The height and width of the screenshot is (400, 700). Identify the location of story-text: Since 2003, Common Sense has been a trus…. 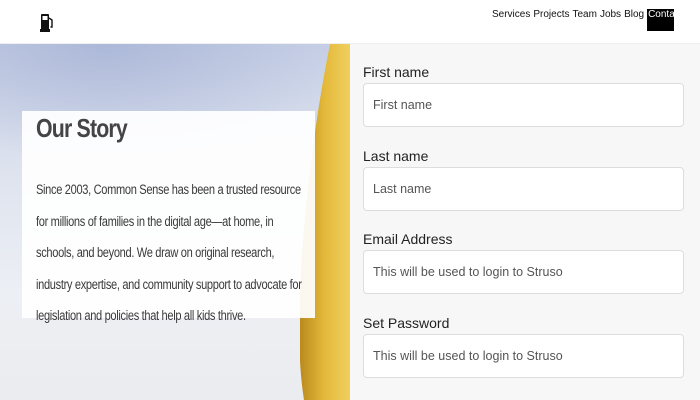
(169, 252).